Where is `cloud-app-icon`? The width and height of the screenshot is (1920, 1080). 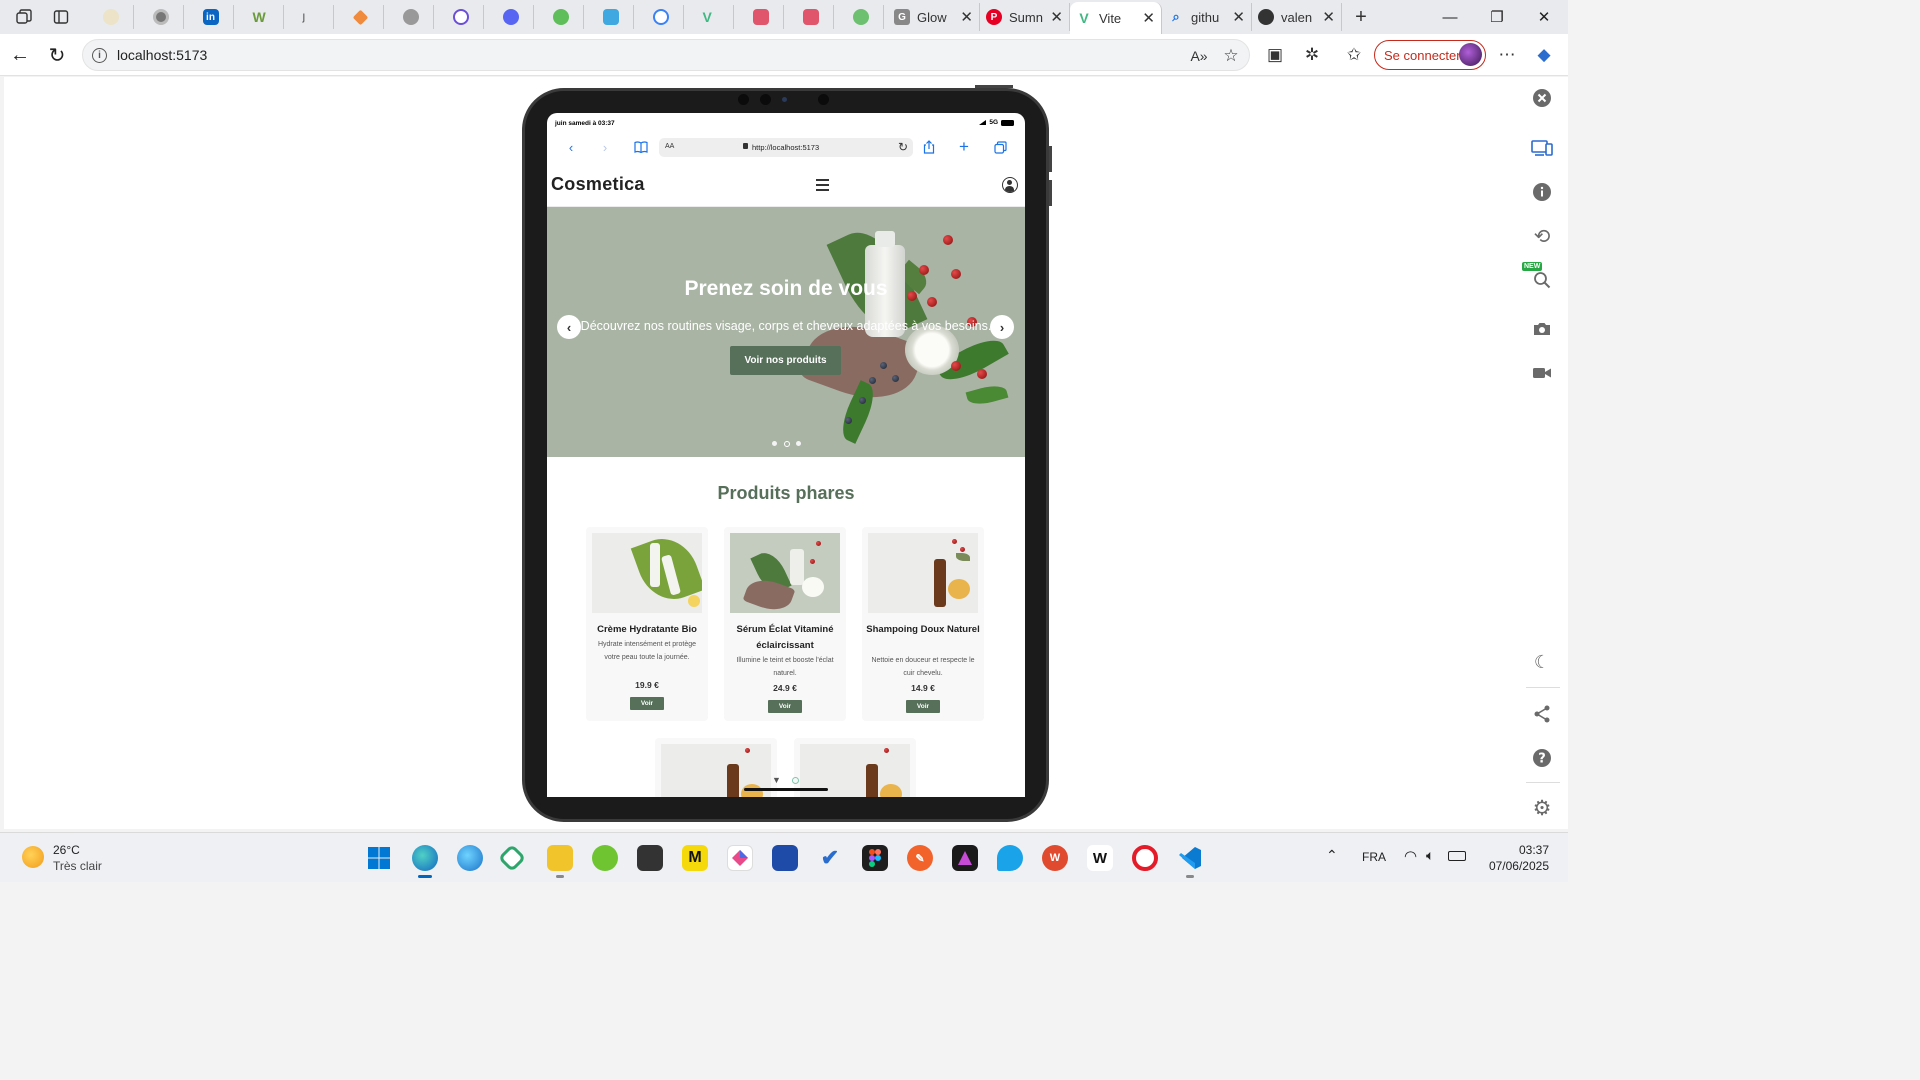 cloud-app-icon is located at coordinates (605, 858).